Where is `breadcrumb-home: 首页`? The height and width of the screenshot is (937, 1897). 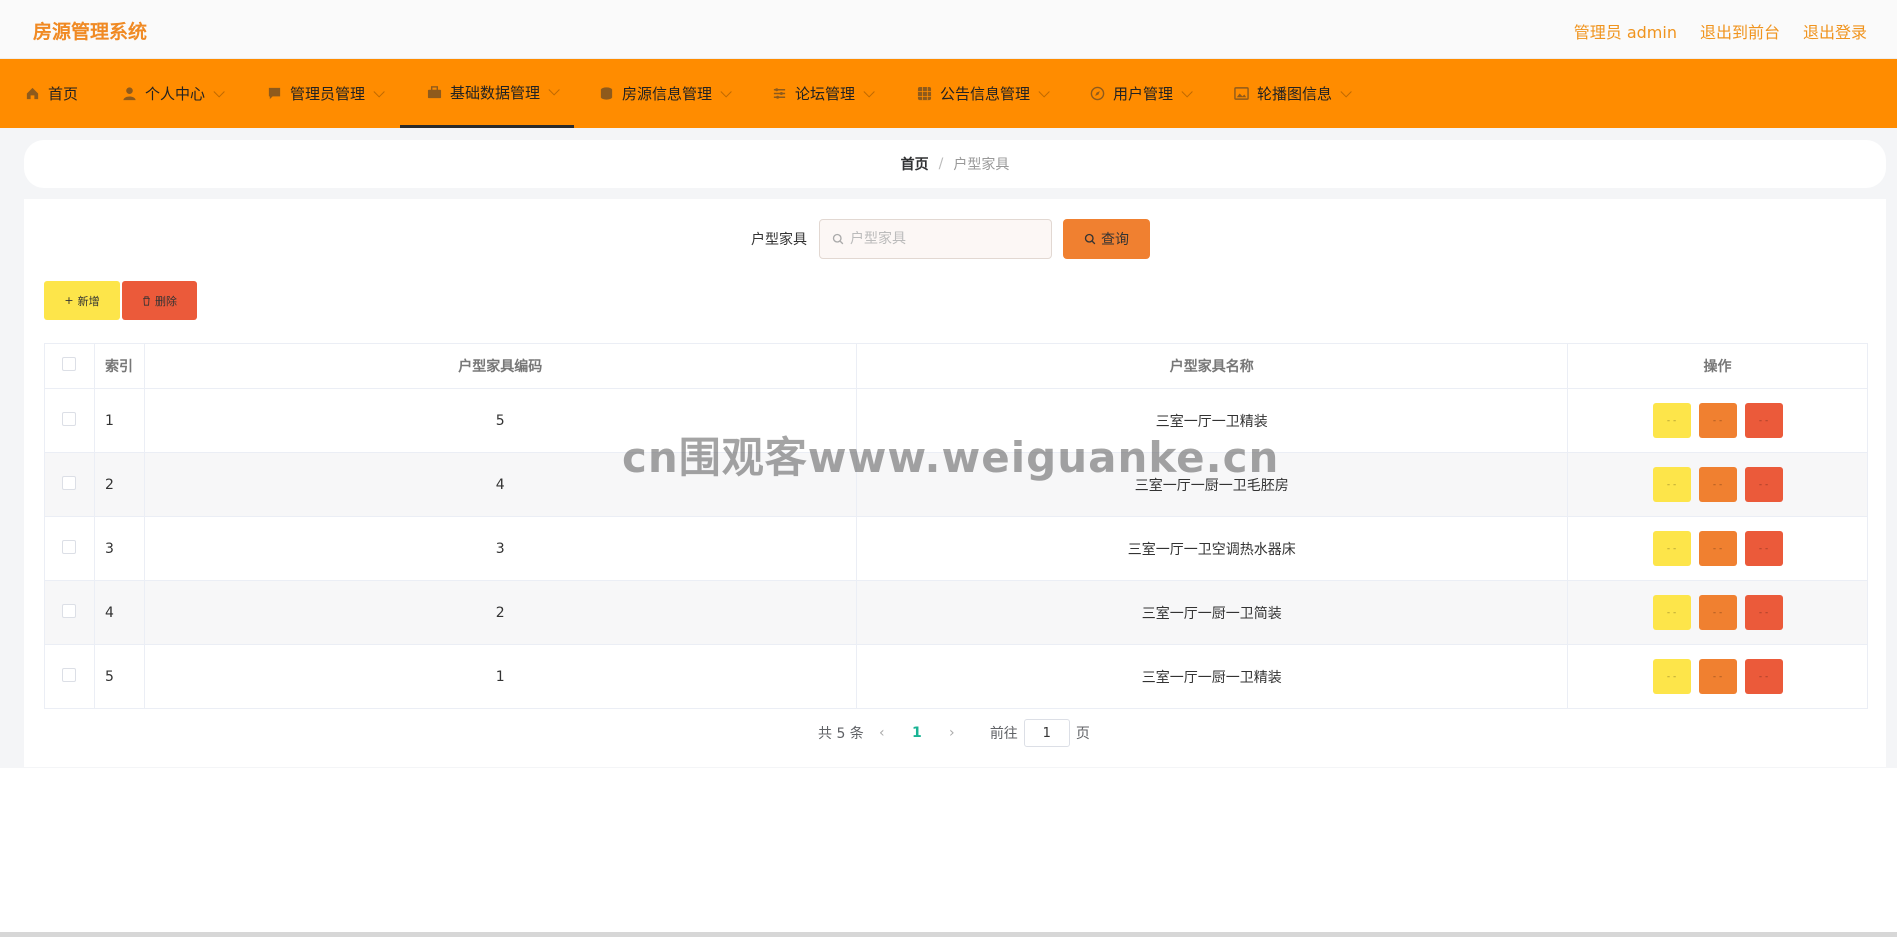
breadcrumb-home: 首页 is located at coordinates (915, 164).